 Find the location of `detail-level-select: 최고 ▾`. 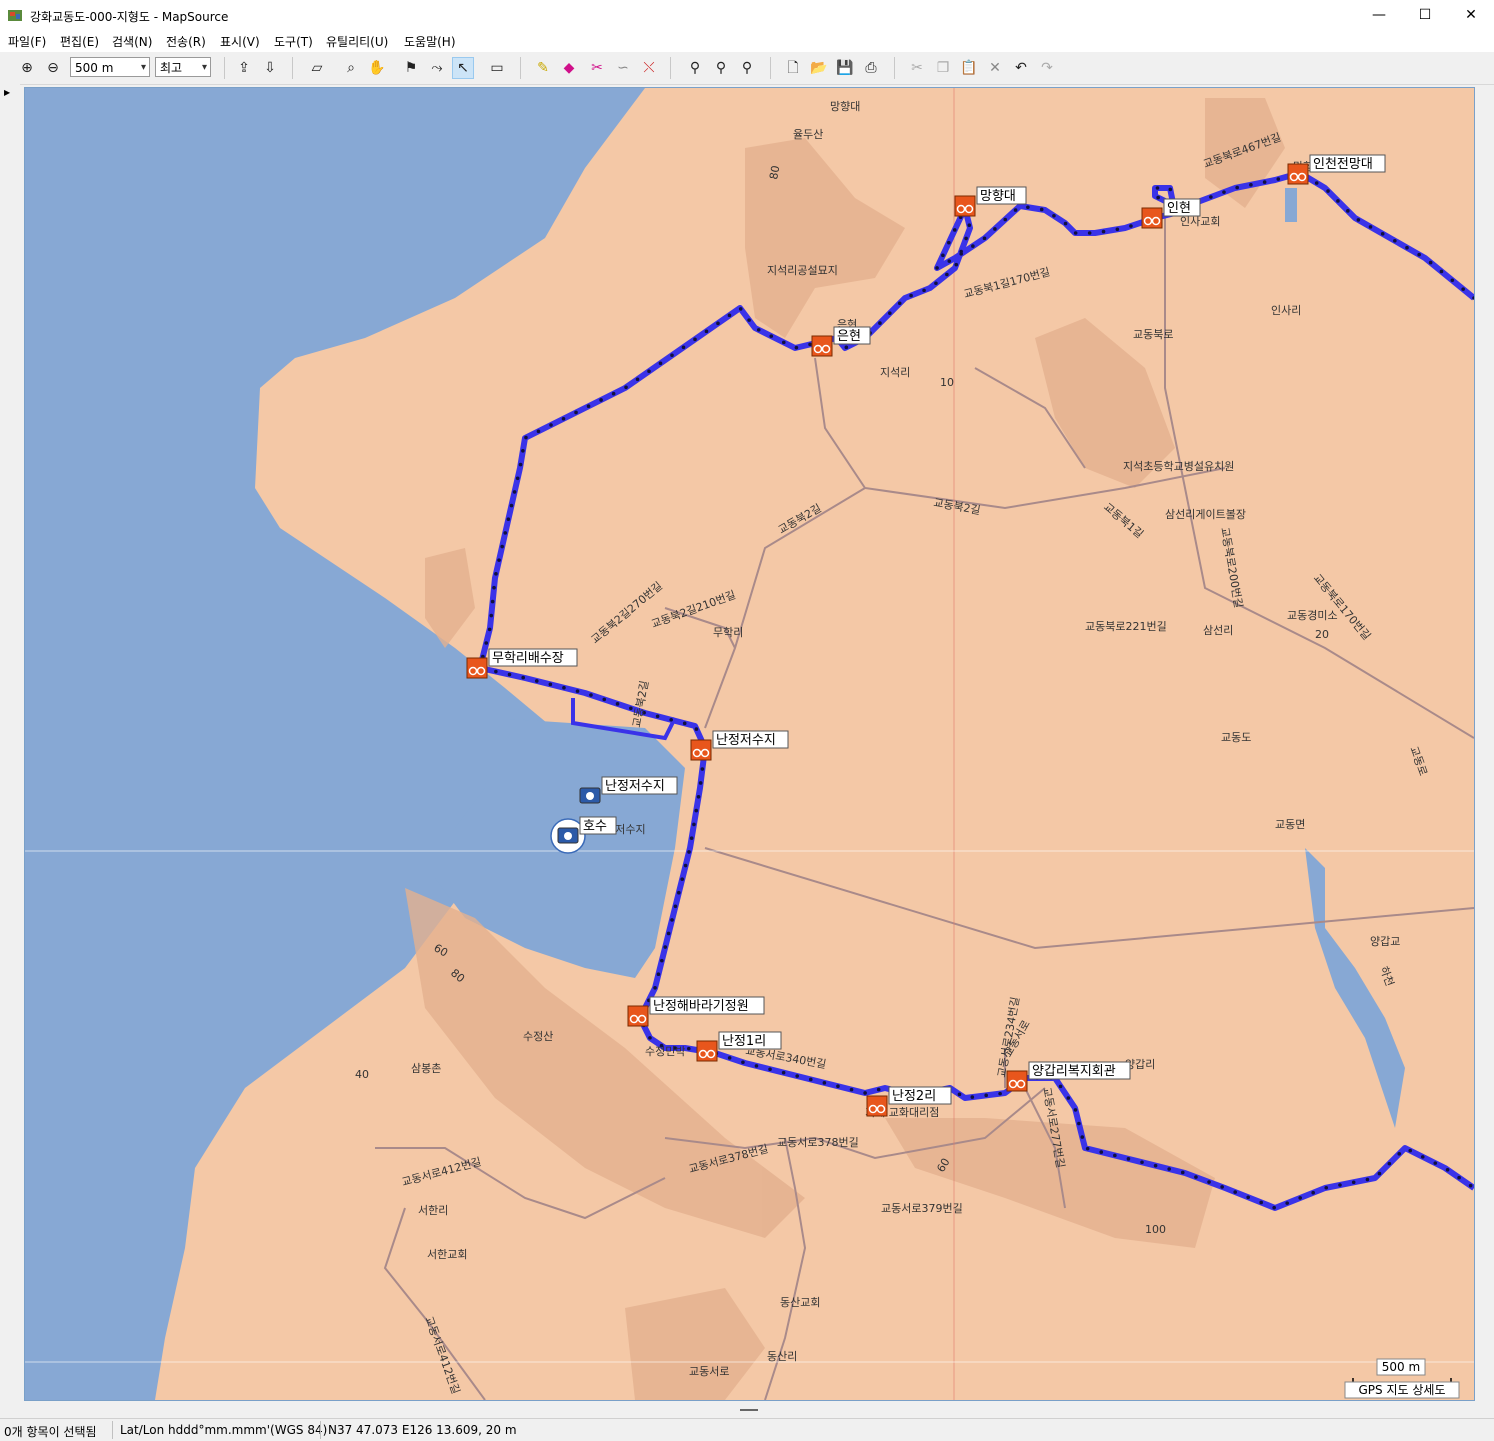

detail-level-select: 최고 ▾ is located at coordinates (183, 67).